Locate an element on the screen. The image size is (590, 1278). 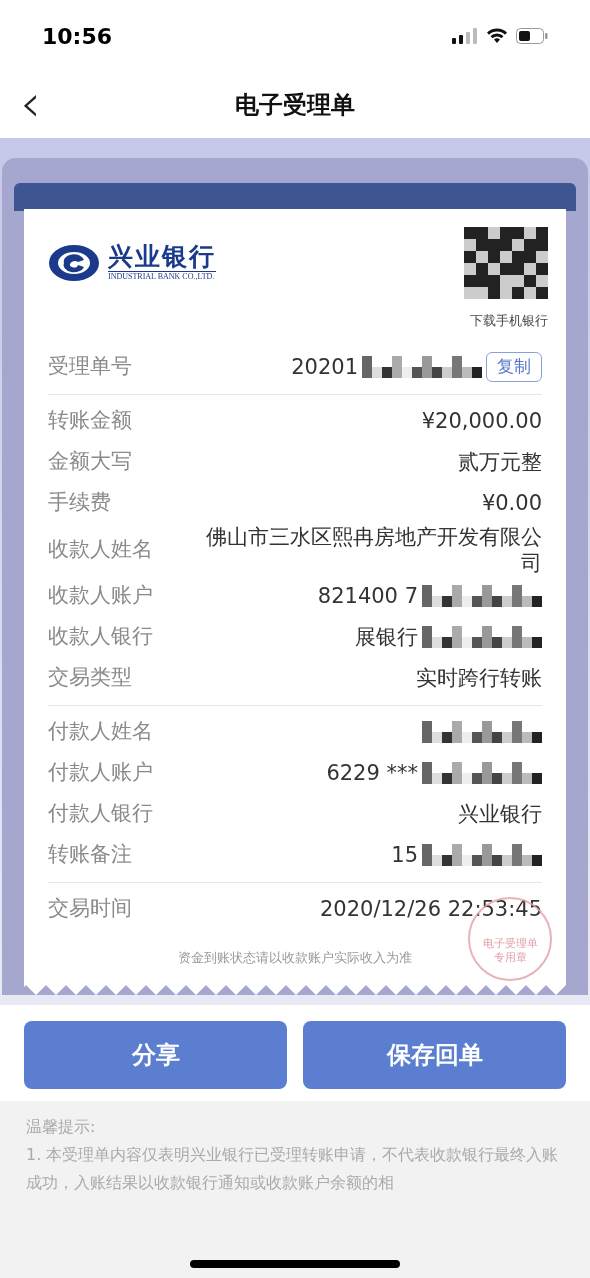
field-label: 转账备注 is located at coordinates (90, 855).